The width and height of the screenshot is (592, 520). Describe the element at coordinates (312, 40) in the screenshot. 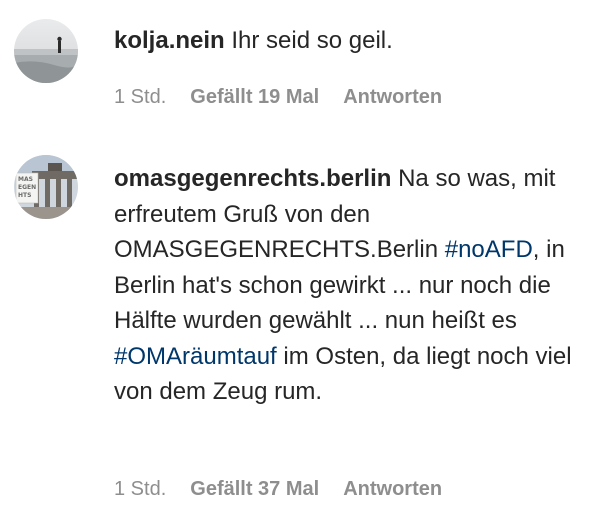

I see `comment-text: Ihr seid so geil.` at that location.